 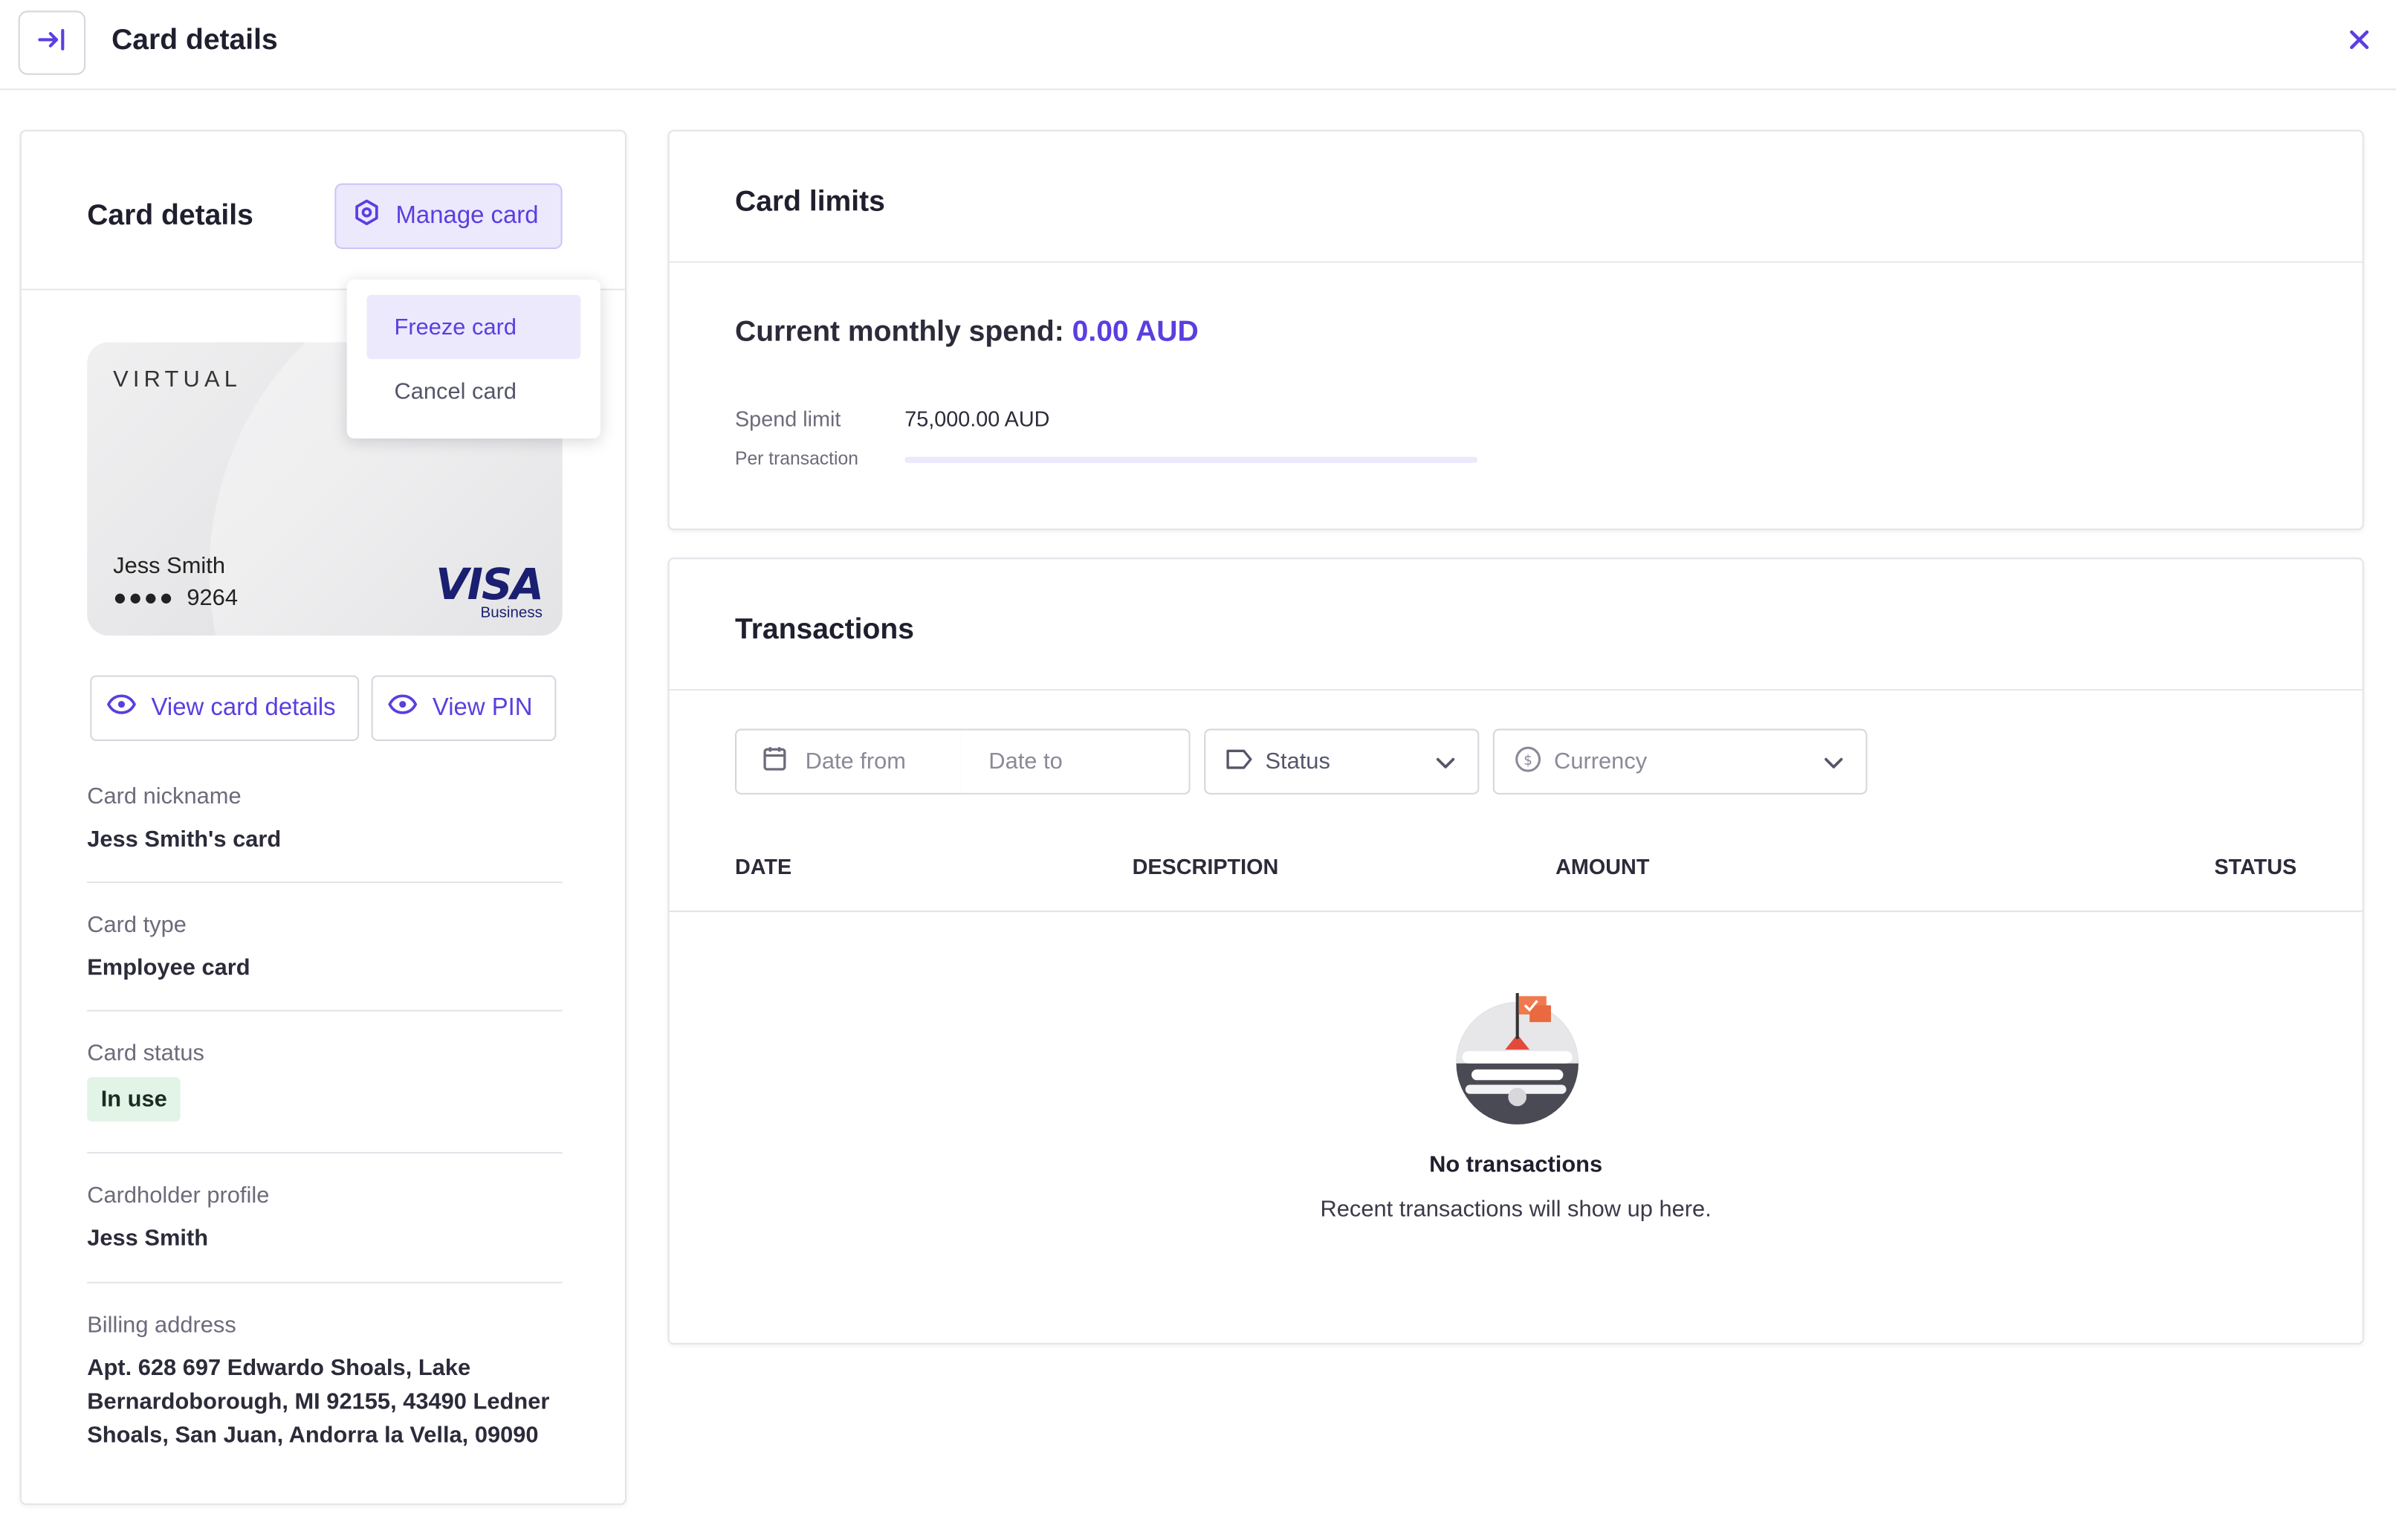 I want to click on card-nickname-field: Card nickname Jess Smith's card, so click(x=324, y=821).